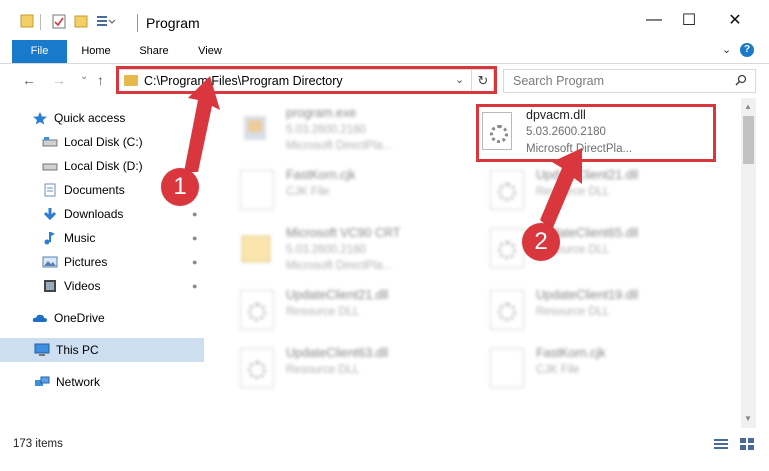 The height and width of the screenshot is (471, 769). What do you see at coordinates (40, 22) in the screenshot?
I see `qa-separator` at bounding box center [40, 22].